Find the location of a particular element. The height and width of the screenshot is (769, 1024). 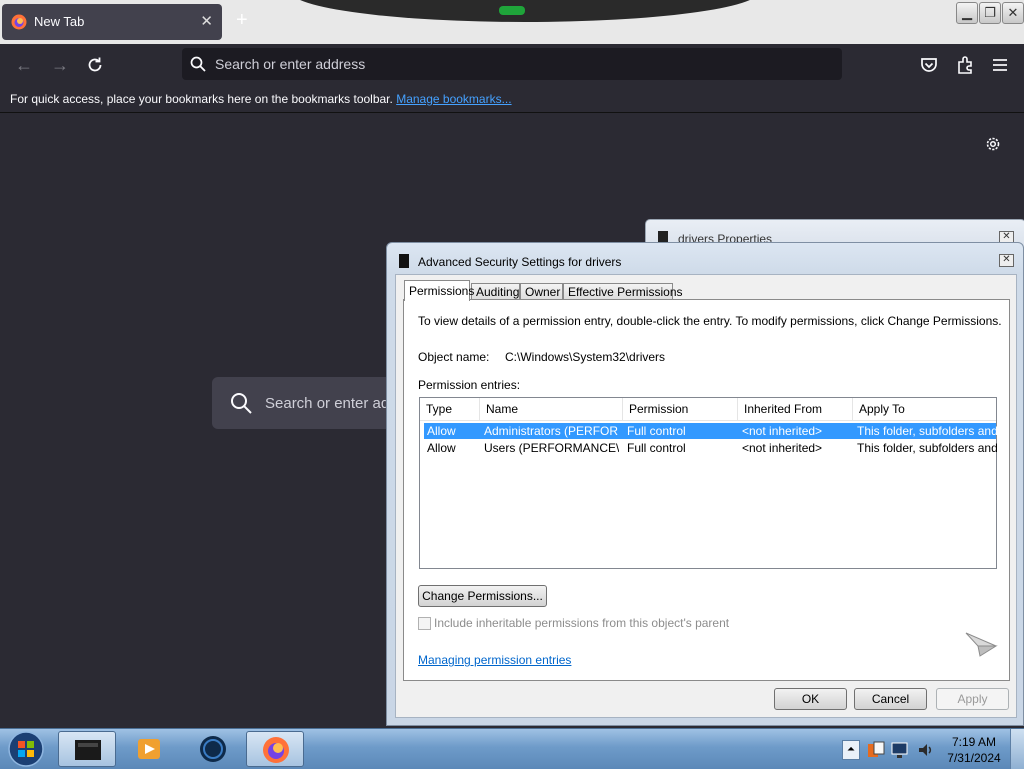

tab-new-tab: New Tab ✕ is located at coordinates (112, 22).